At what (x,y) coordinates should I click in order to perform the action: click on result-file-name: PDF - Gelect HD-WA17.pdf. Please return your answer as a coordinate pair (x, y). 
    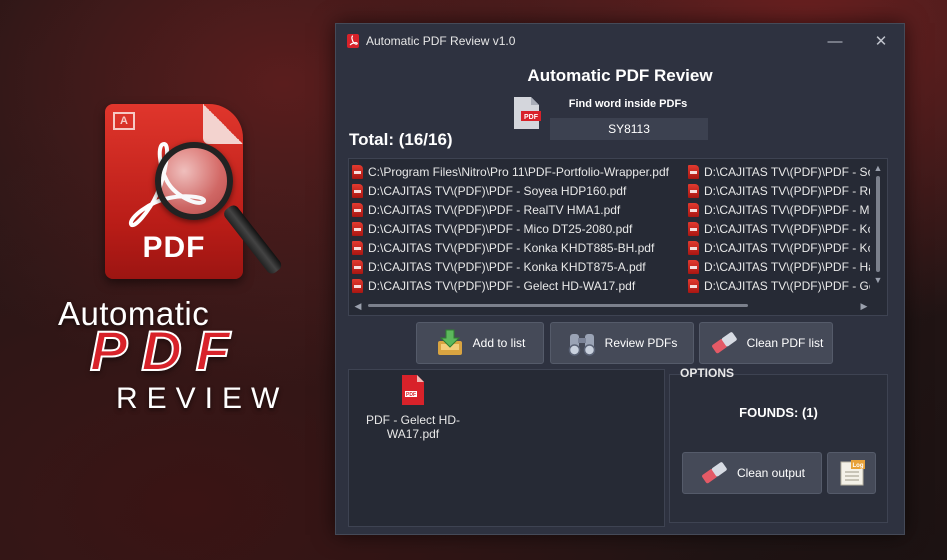
    Looking at the image, I should click on (412, 427).